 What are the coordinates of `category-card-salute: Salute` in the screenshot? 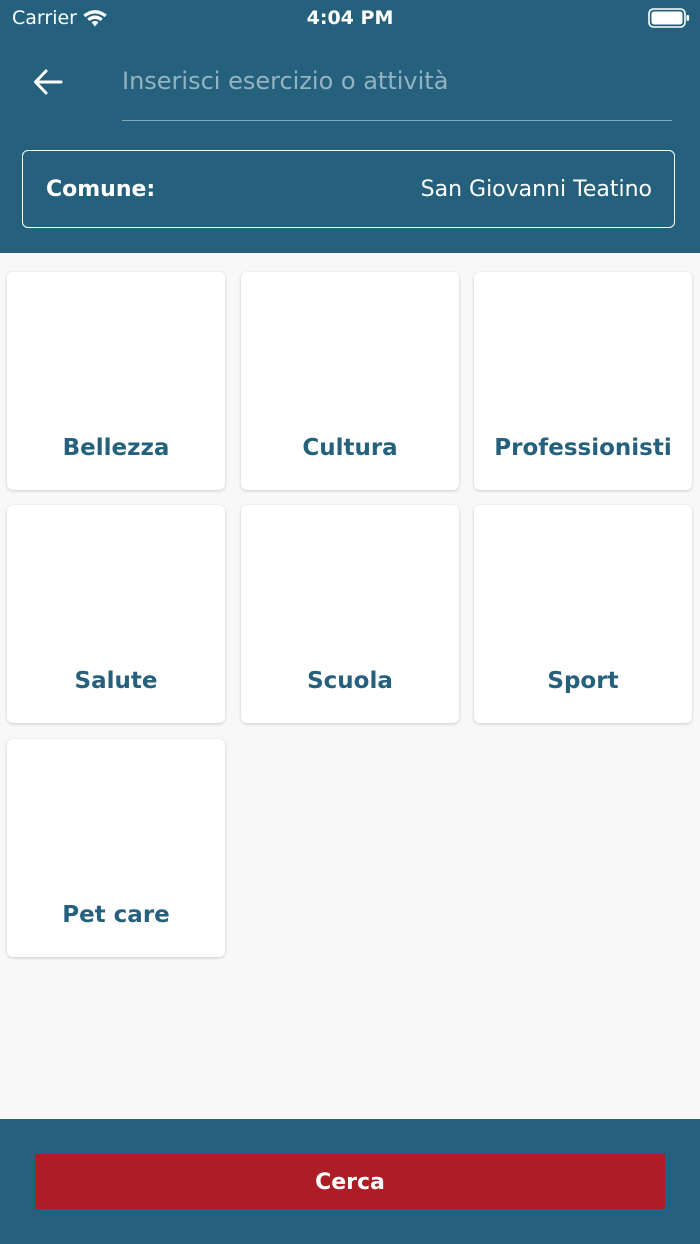 It's located at (116, 614).